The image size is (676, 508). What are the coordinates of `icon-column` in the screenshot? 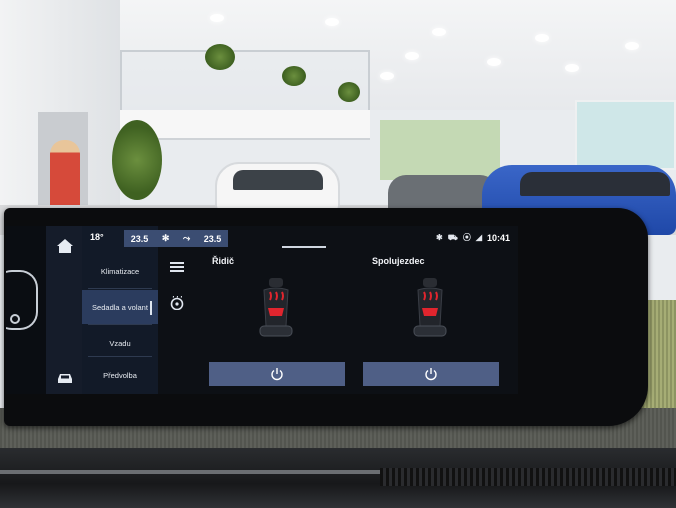 It's located at (64, 310).